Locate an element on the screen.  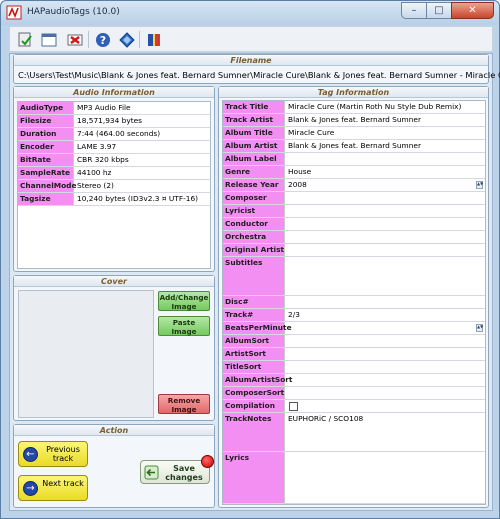
settings-diamond-icon is located at coordinates (127, 40).